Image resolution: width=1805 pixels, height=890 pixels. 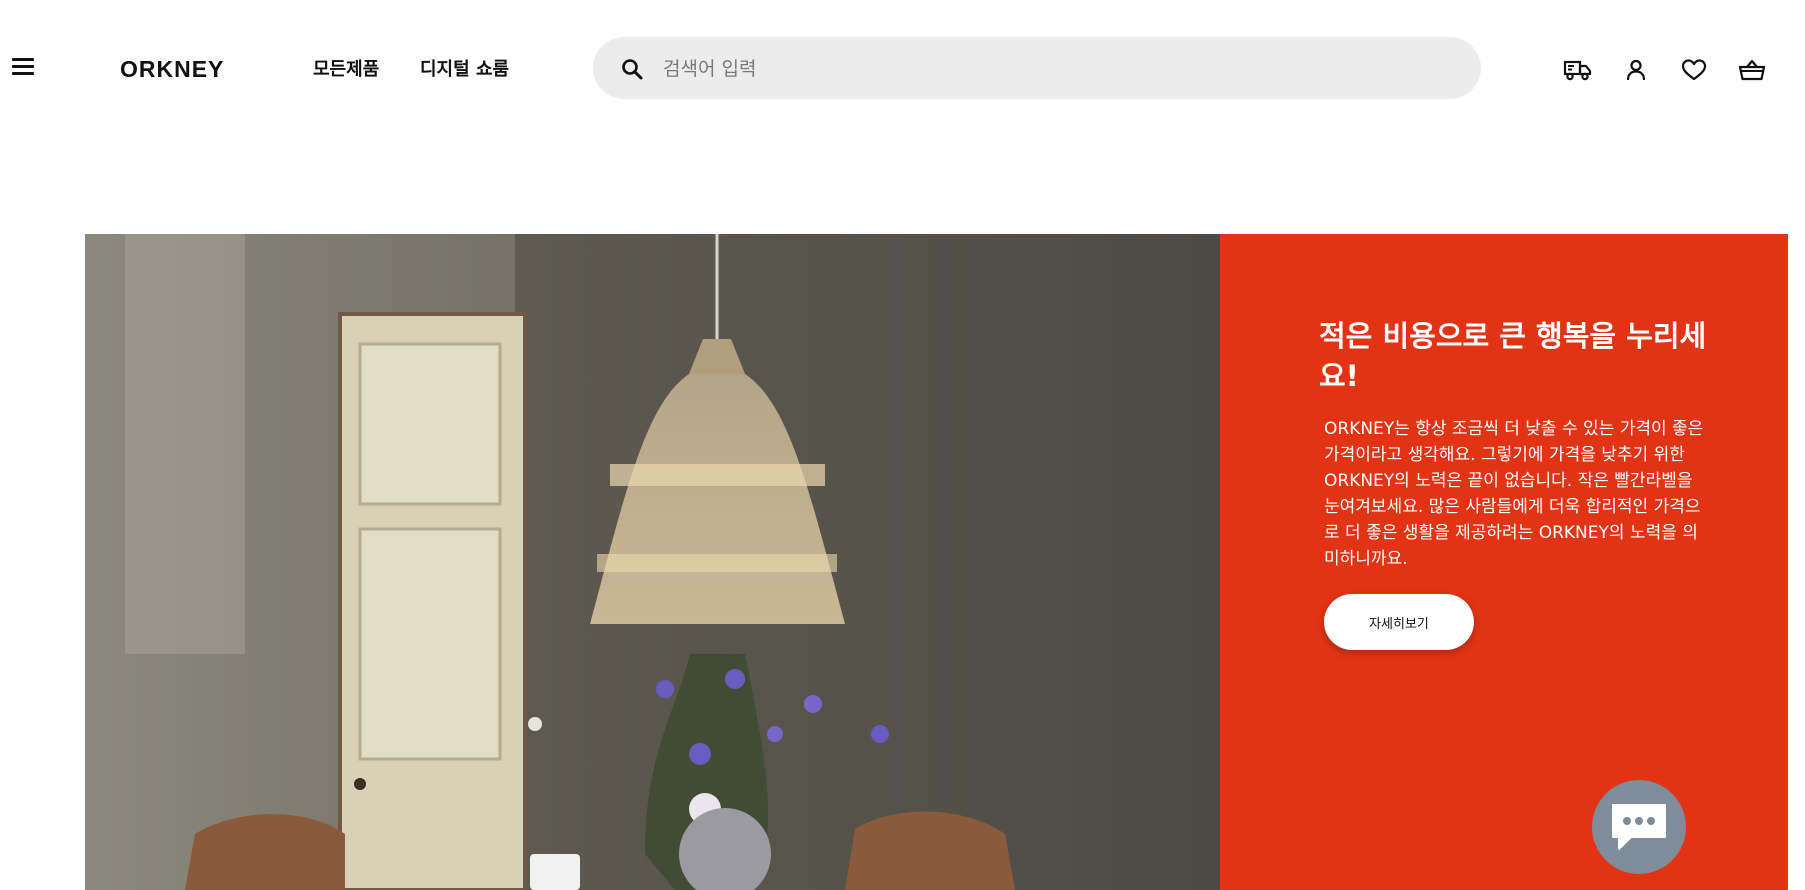 I want to click on nav-all-products: 모든제품, so click(x=346, y=68).